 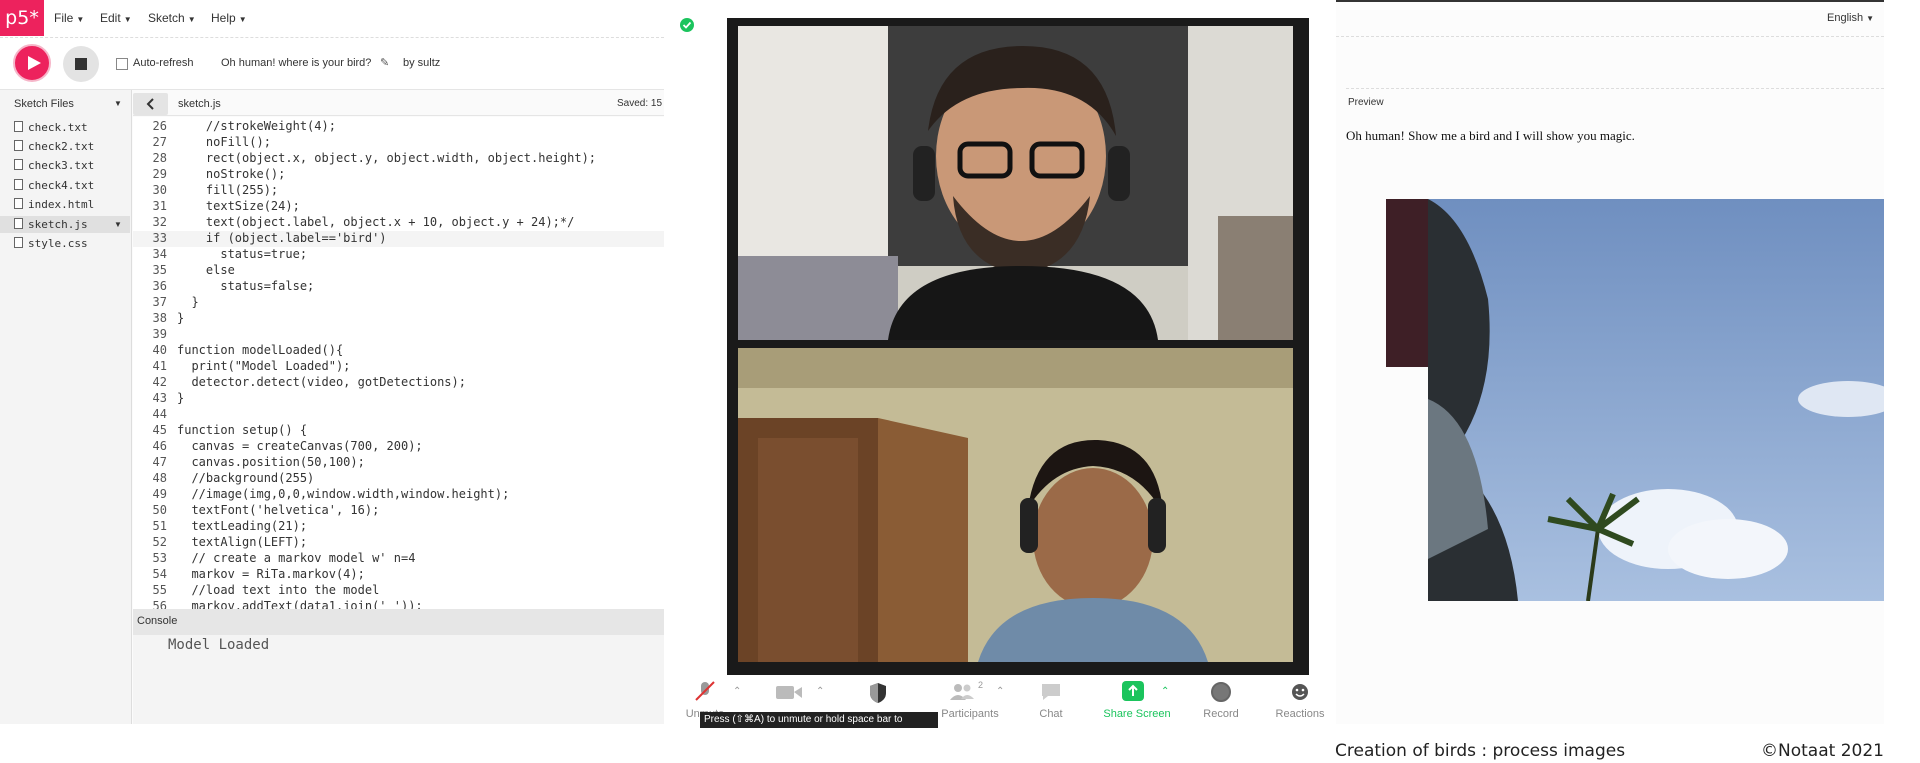 What do you see at coordinates (332, 19) in the screenshot?
I see `editor-menubar: p5* File ▼ Edit ▼ Sketch ▼ Help ▼` at bounding box center [332, 19].